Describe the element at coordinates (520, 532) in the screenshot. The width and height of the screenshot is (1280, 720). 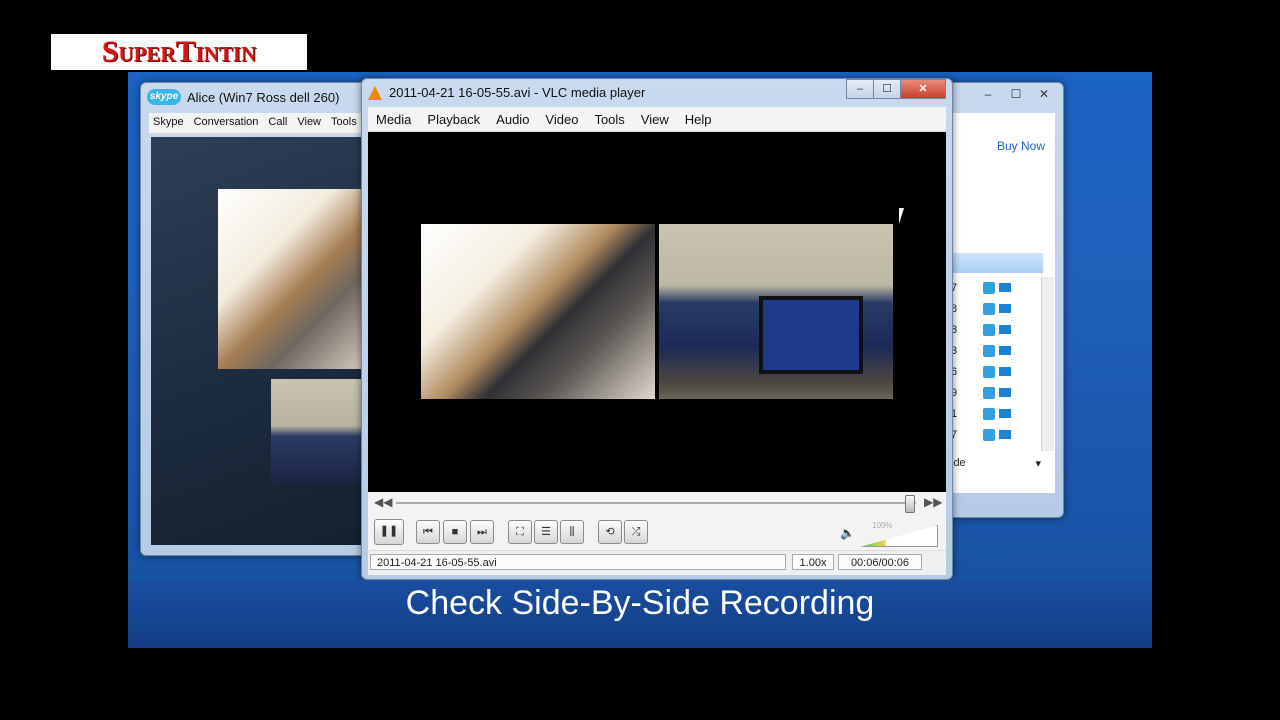
I see `fullscreen-button: ⛶` at that location.